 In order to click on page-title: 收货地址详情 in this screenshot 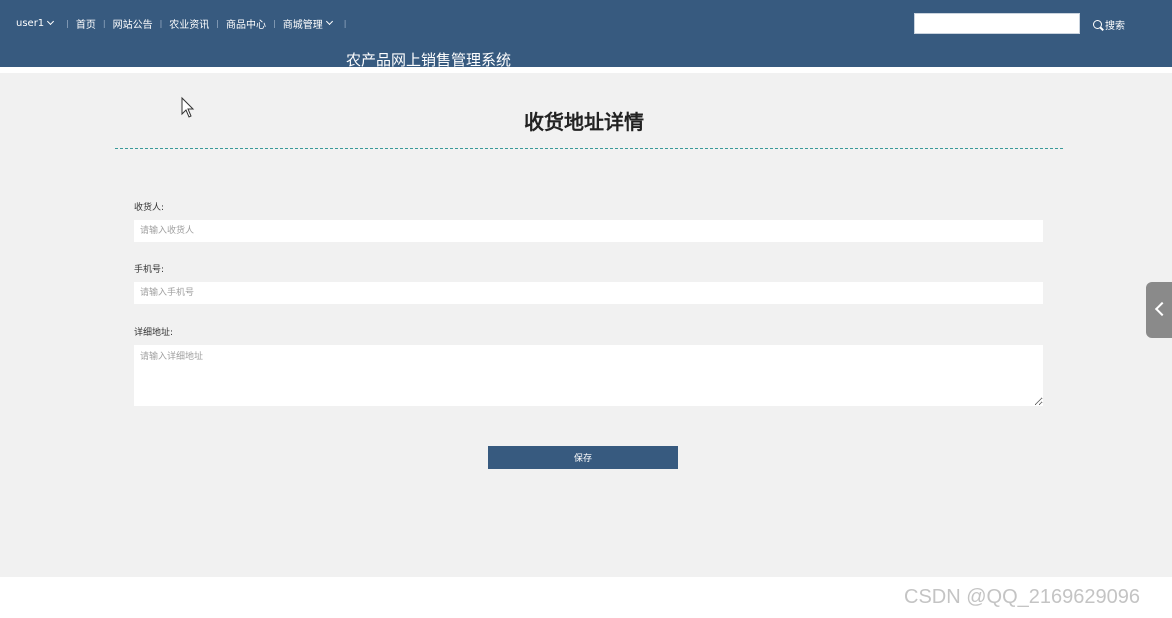, I will do `click(584, 122)`.